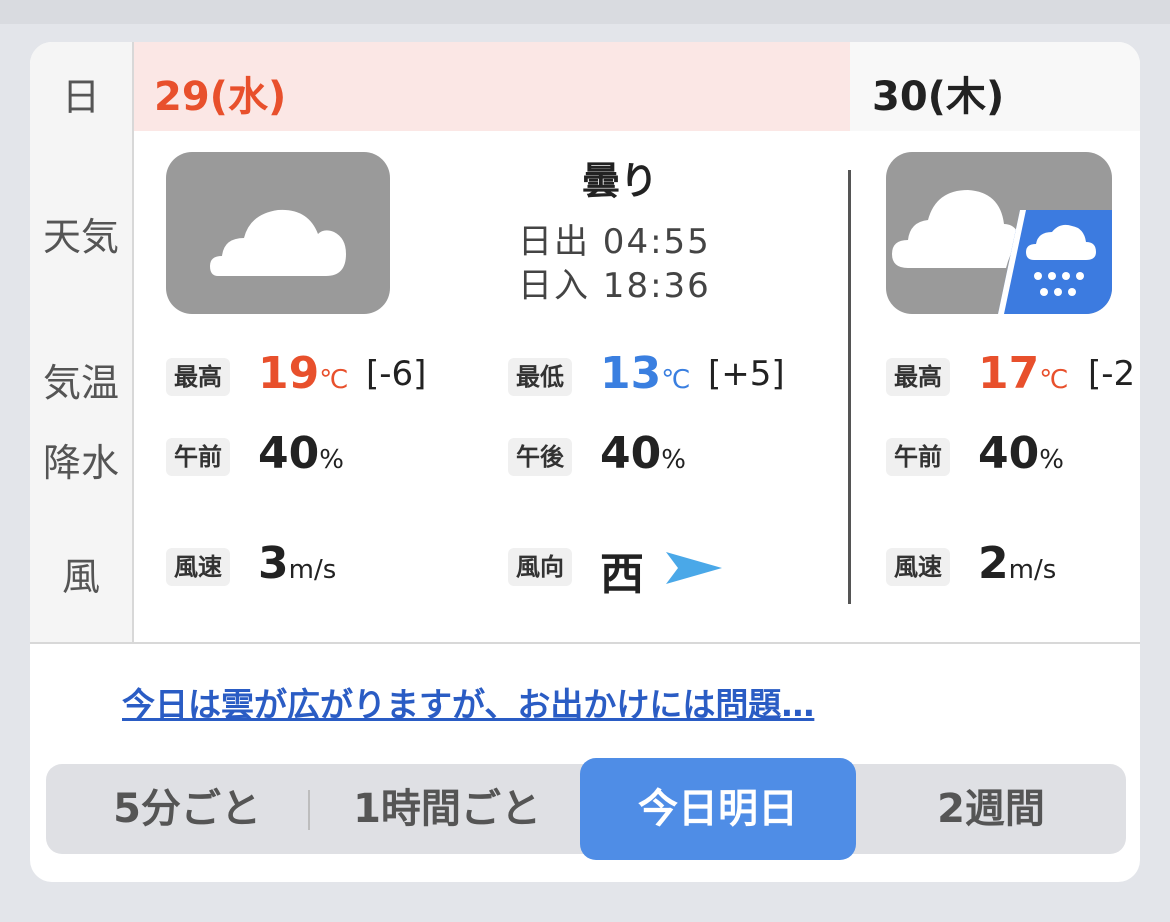 The image size is (1170, 922). Describe the element at coordinates (540, 567) in the screenshot. I see `day1-wind-dir-badge: 風向` at that location.